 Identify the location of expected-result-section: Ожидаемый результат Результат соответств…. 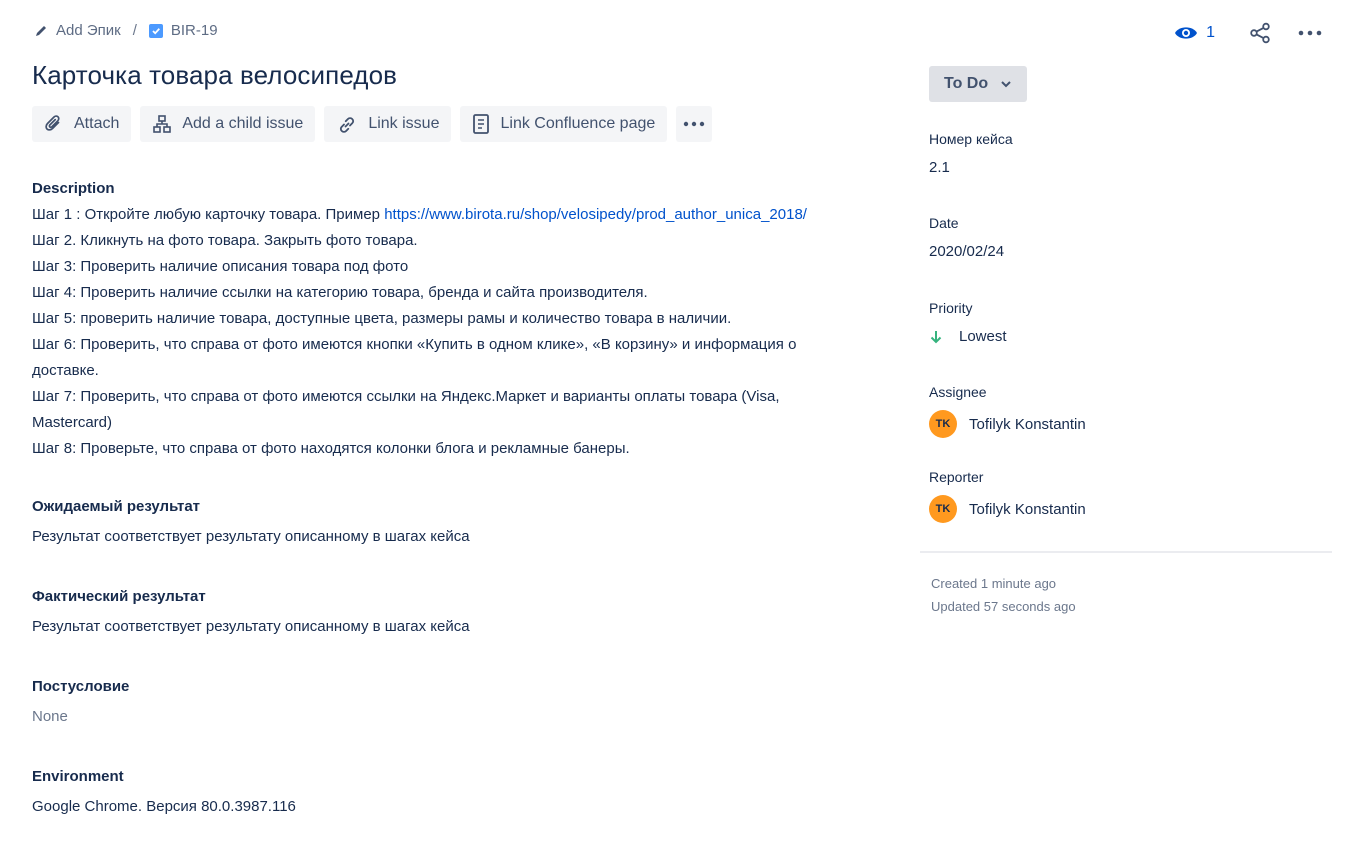
(462, 524).